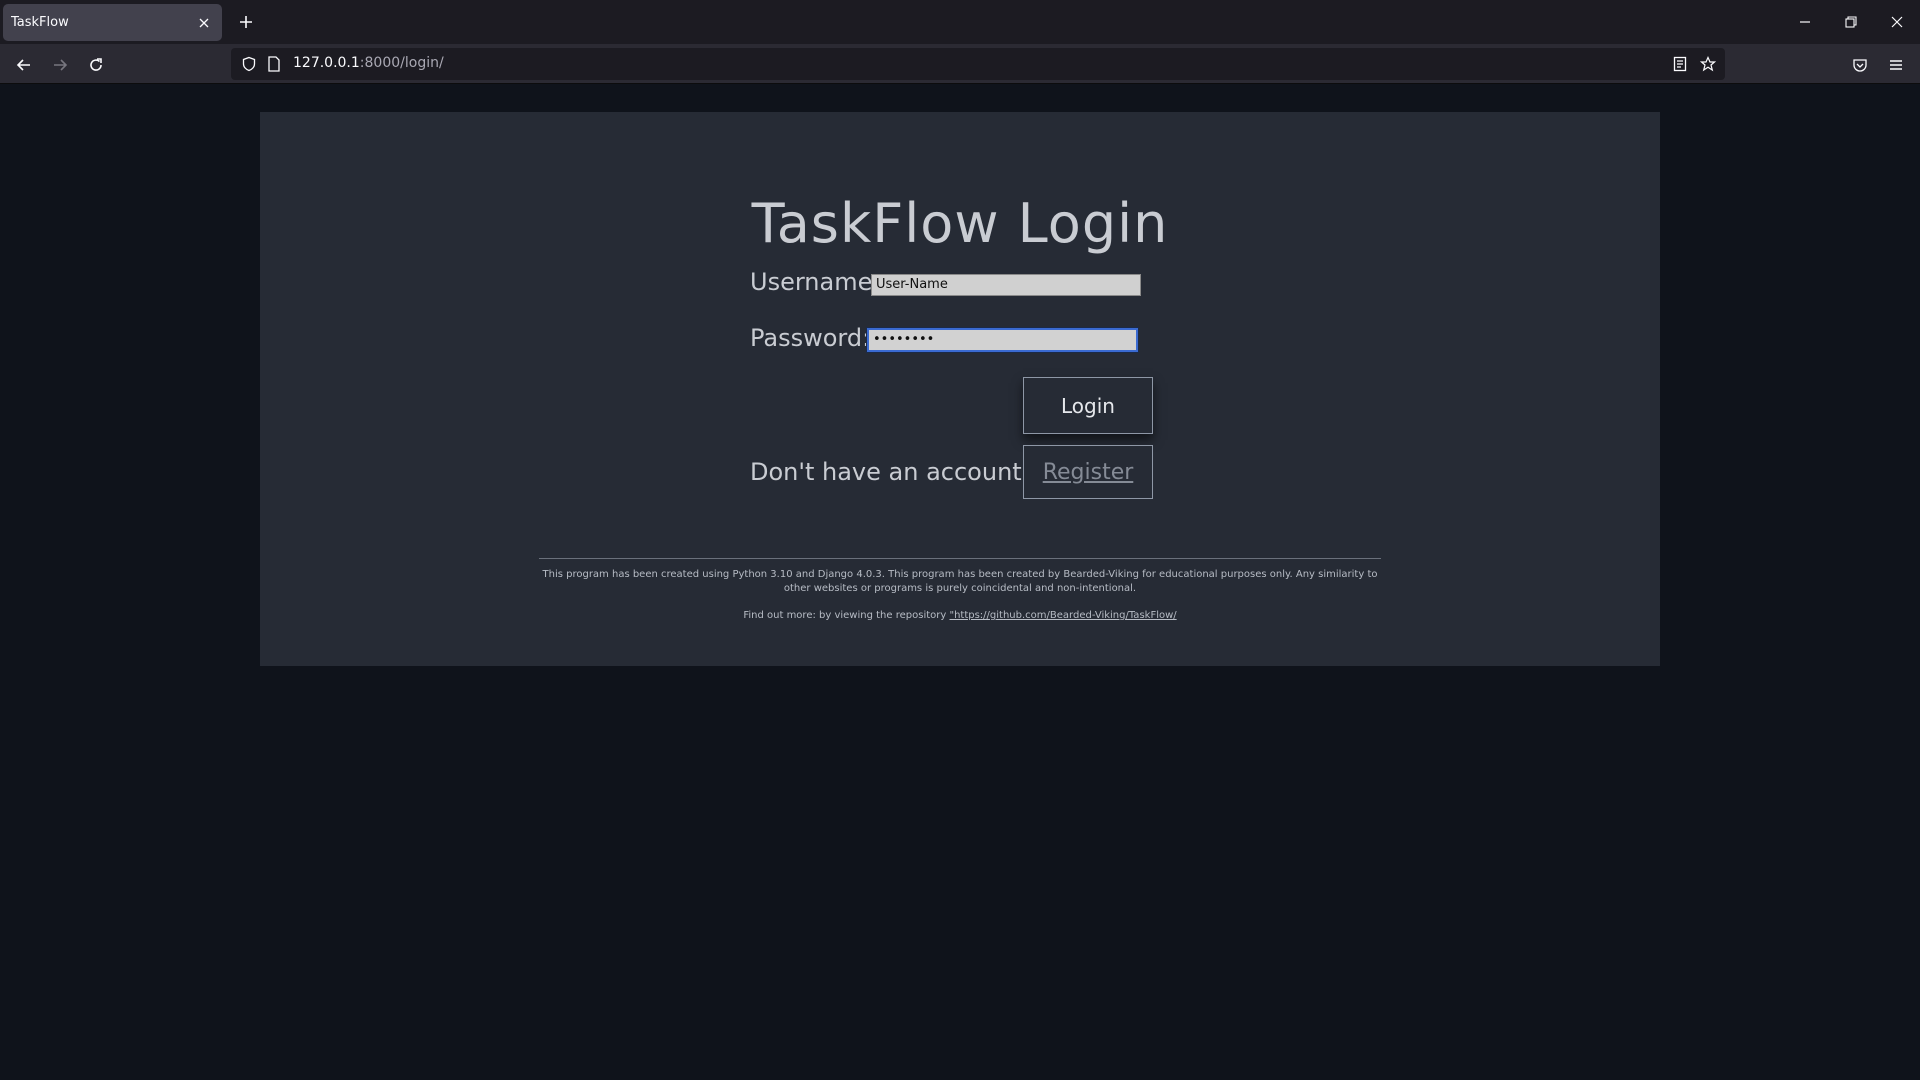 The image size is (1920, 1080). Describe the element at coordinates (1851, 22) in the screenshot. I see `restore-icon` at that location.